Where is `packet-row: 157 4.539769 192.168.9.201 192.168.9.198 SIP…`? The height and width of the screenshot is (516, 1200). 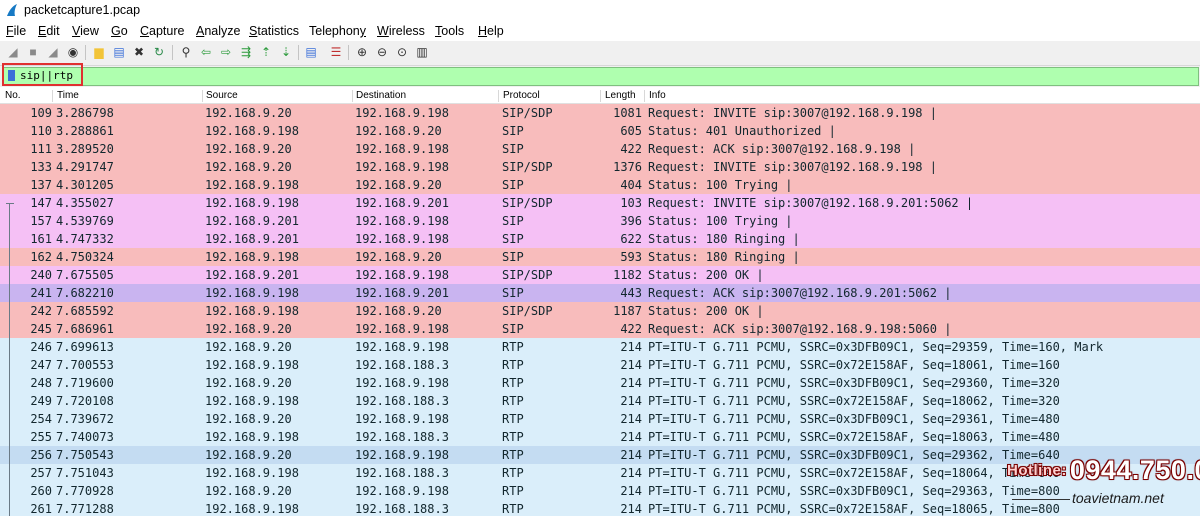 packet-row: 157 4.539769 192.168.9.201 192.168.9.198 SIP… is located at coordinates (600, 221).